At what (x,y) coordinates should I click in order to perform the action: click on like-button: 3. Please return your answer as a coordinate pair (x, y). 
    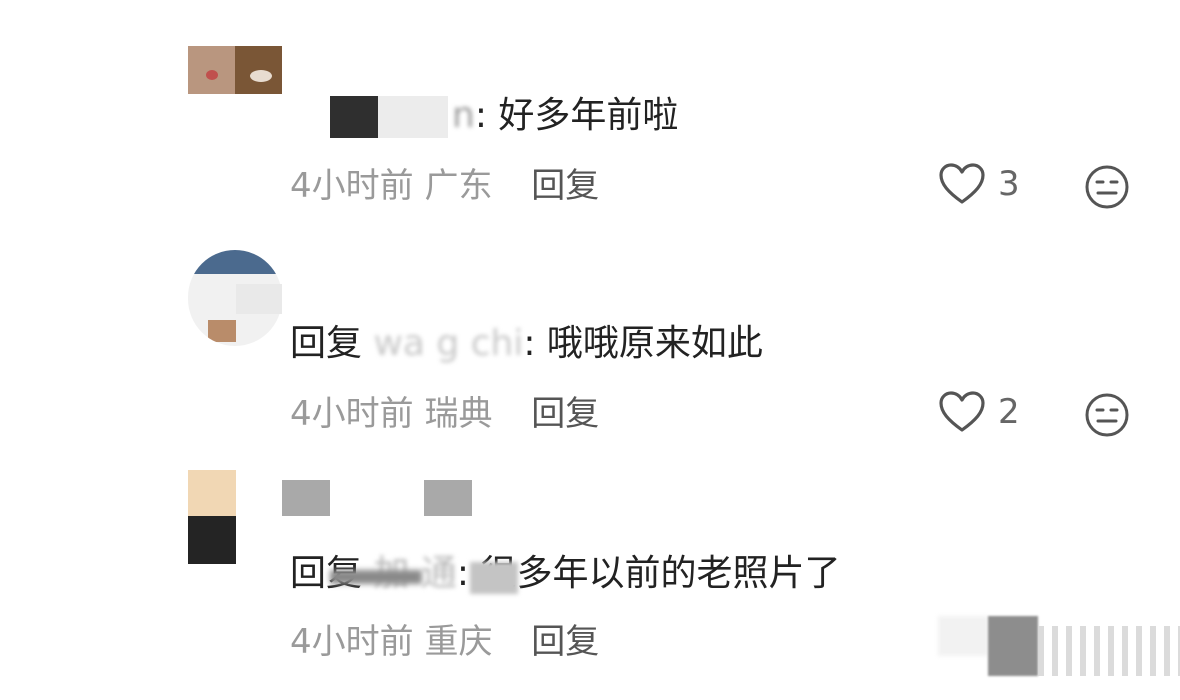
    Looking at the image, I should click on (979, 184).